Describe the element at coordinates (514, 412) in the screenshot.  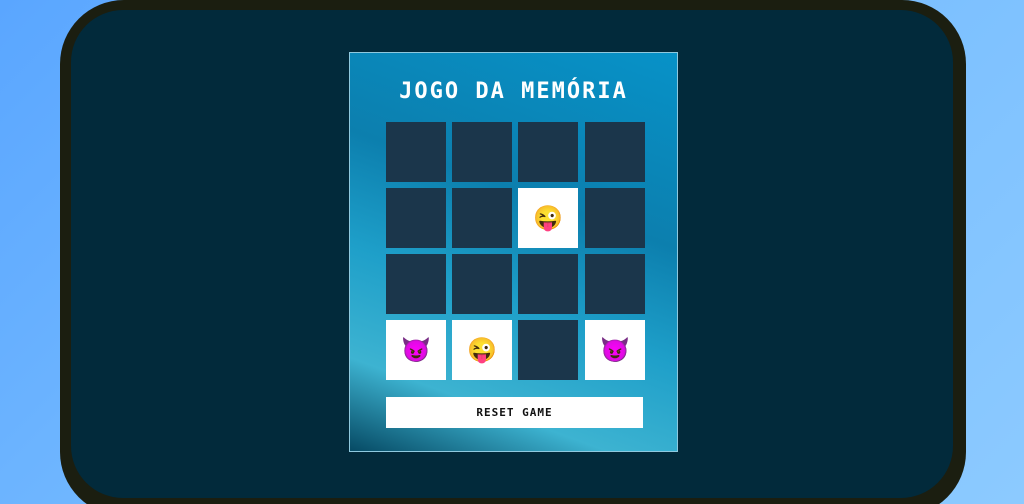
I see `reset-game-button: RESET GAME` at that location.